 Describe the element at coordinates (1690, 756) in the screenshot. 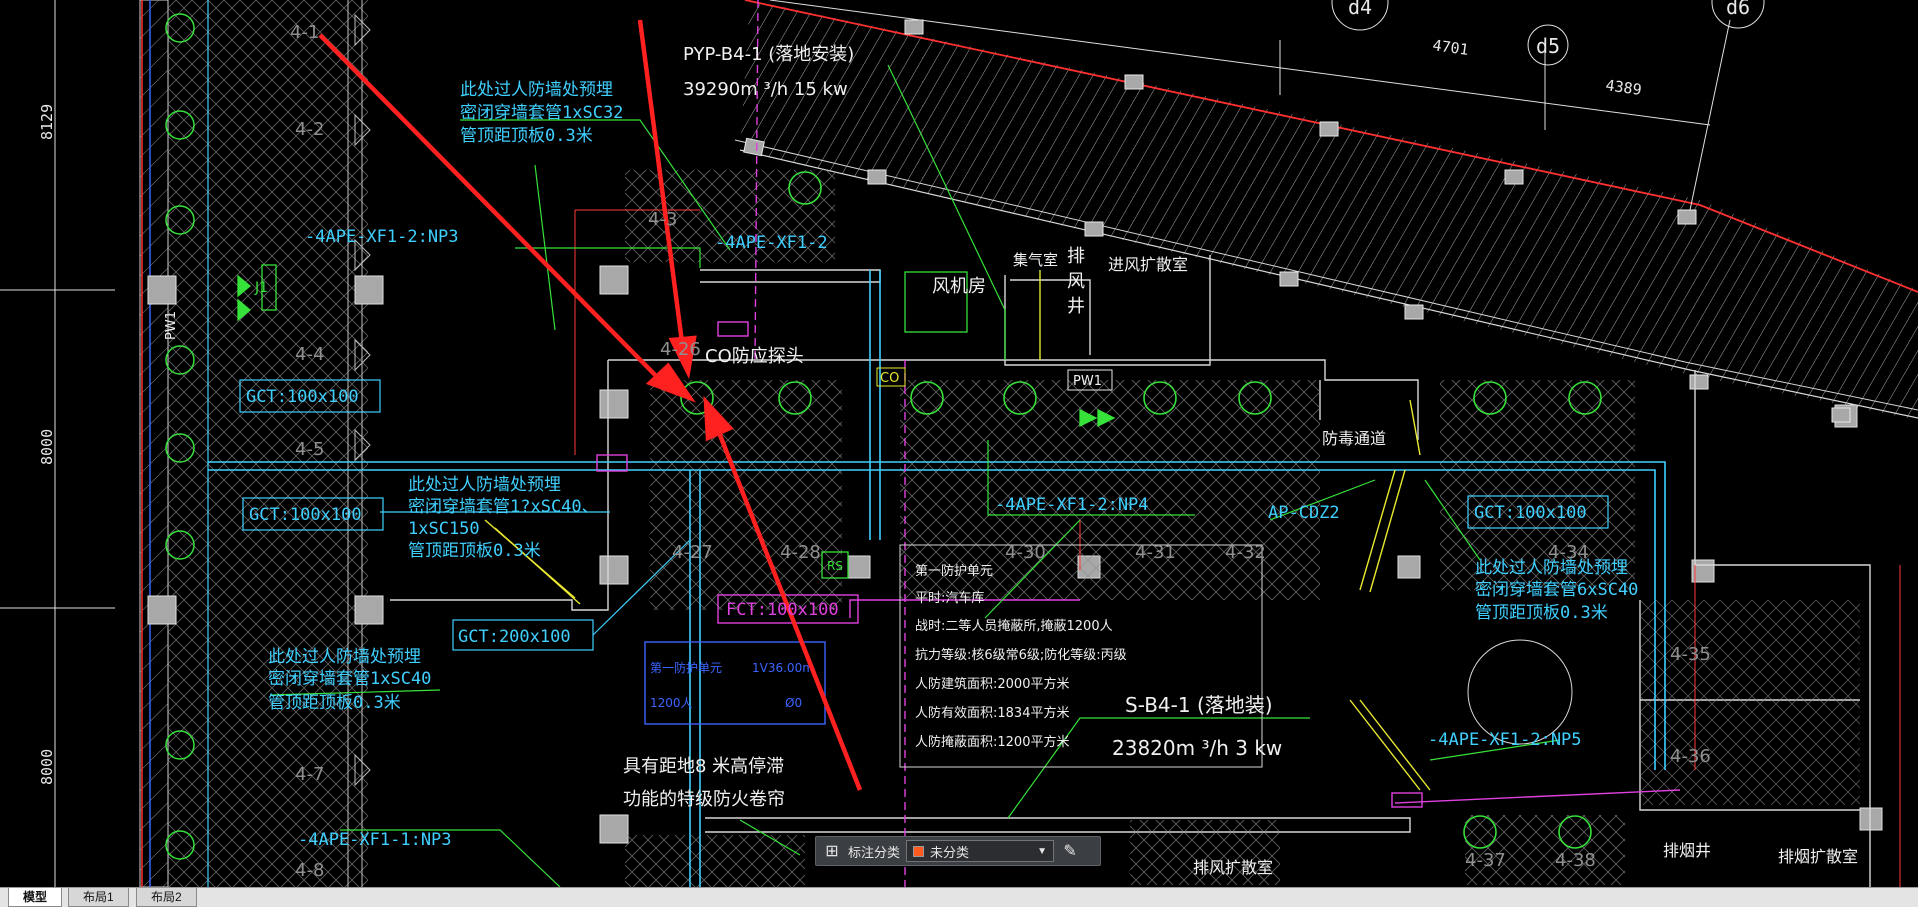

I see `lot-4-36: 4-36` at that location.